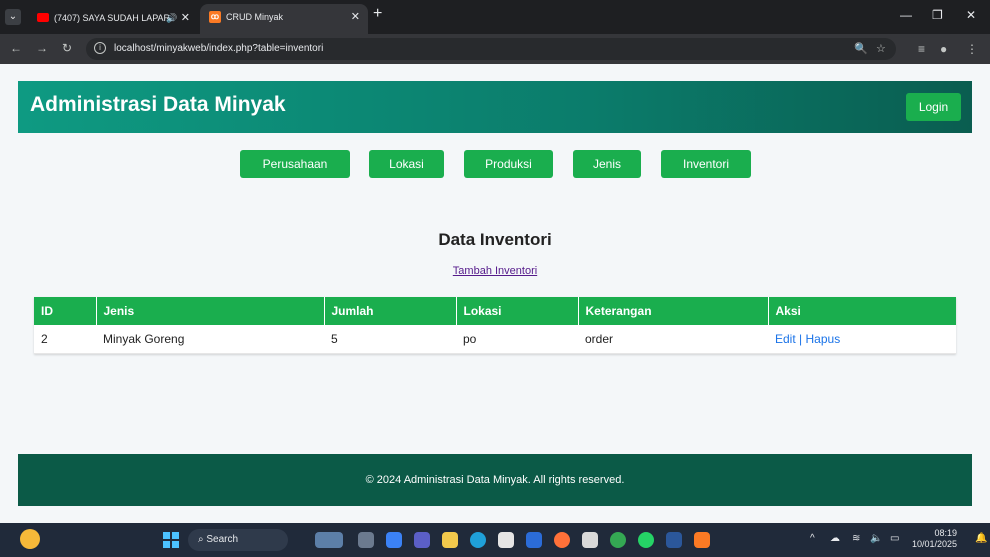 The width and height of the screenshot is (990, 557). Describe the element at coordinates (506, 540) in the screenshot. I see `store-icon` at that location.